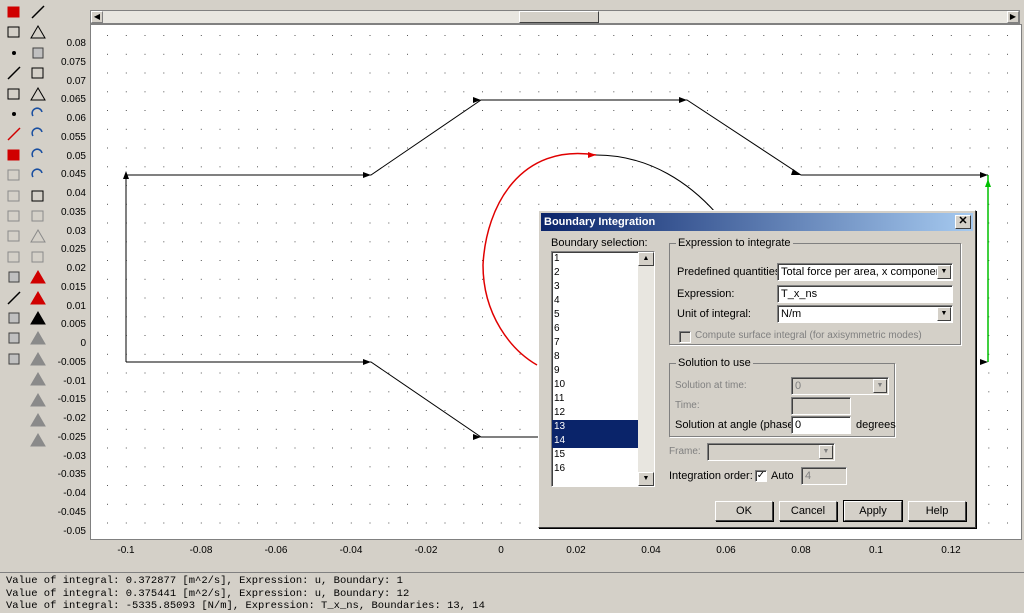  Describe the element at coordinates (38, 400) in the screenshot. I see `plot5-icon` at that location.